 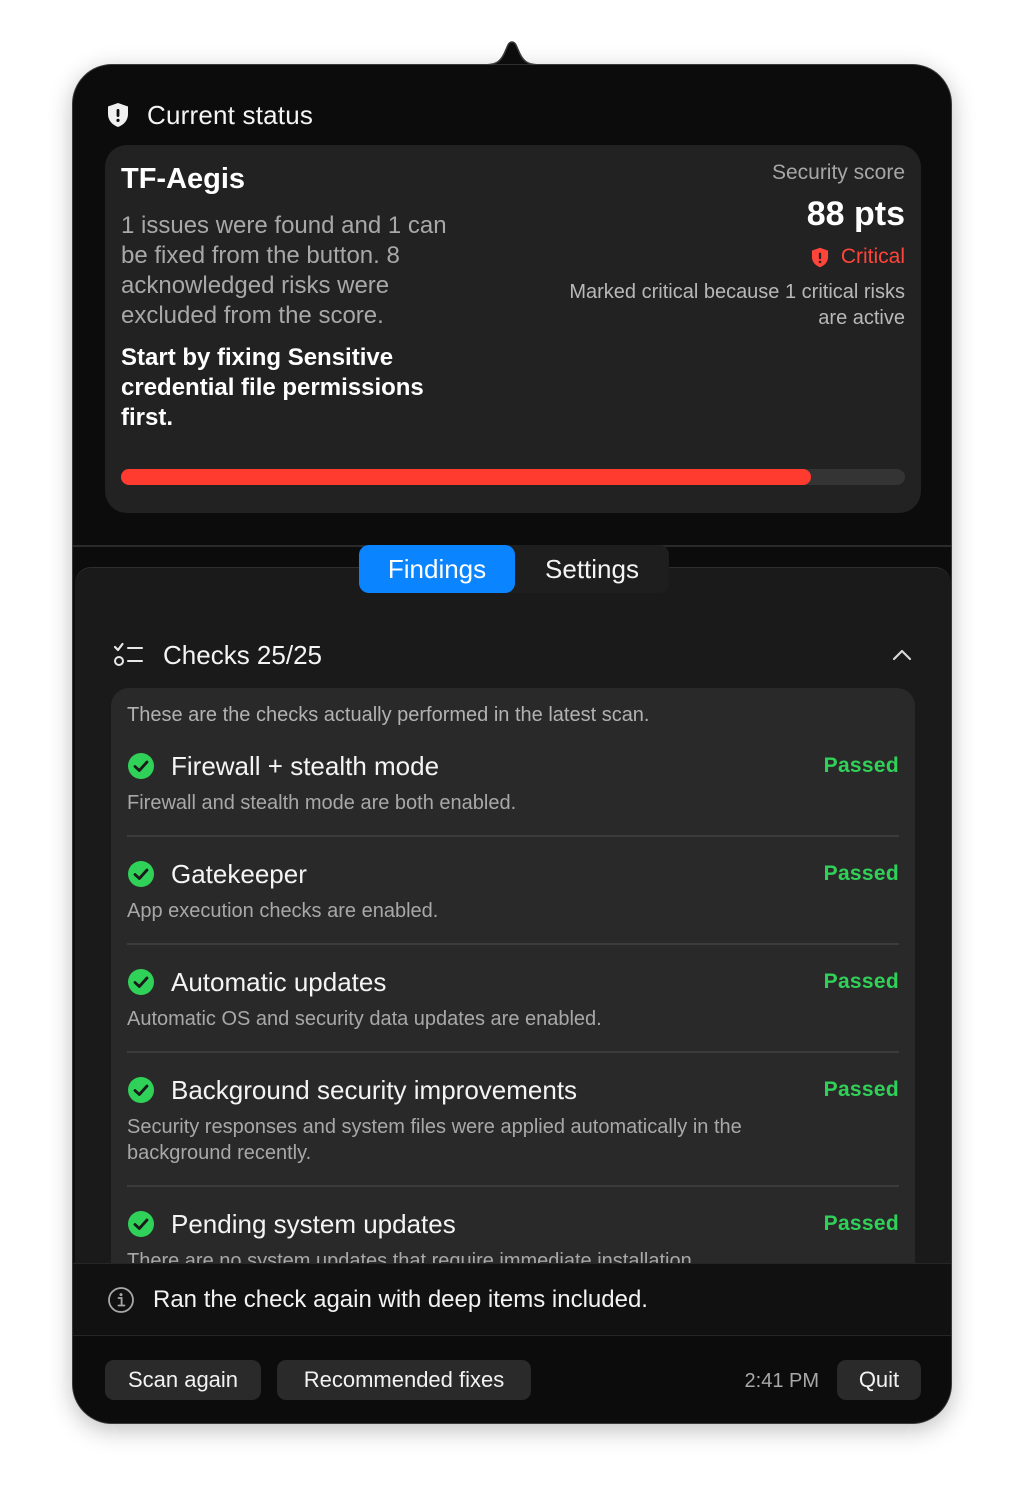 What do you see at coordinates (230, 114) in the screenshot?
I see `header-title: Current status` at bounding box center [230, 114].